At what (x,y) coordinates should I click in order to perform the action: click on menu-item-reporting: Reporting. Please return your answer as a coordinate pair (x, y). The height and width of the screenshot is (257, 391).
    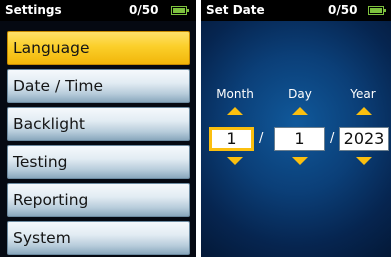
    Looking at the image, I should click on (98, 200).